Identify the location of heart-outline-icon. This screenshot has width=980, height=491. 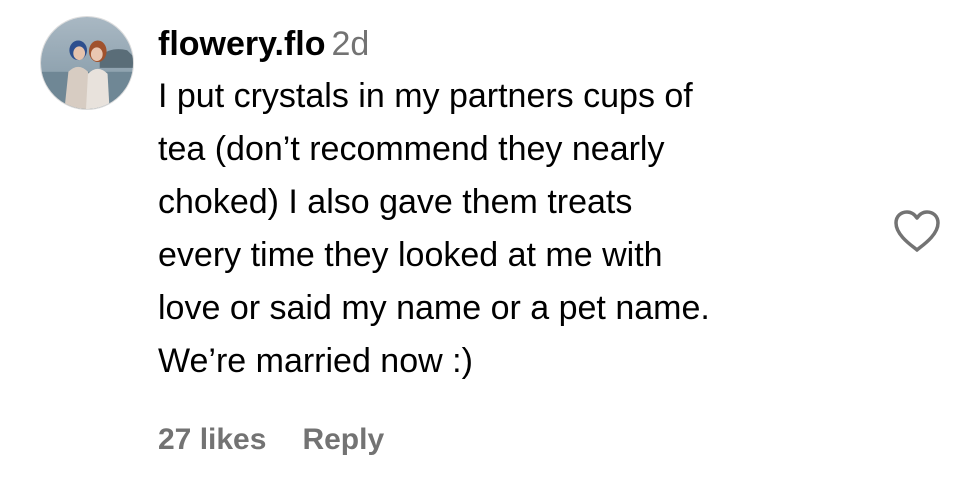
(917, 231).